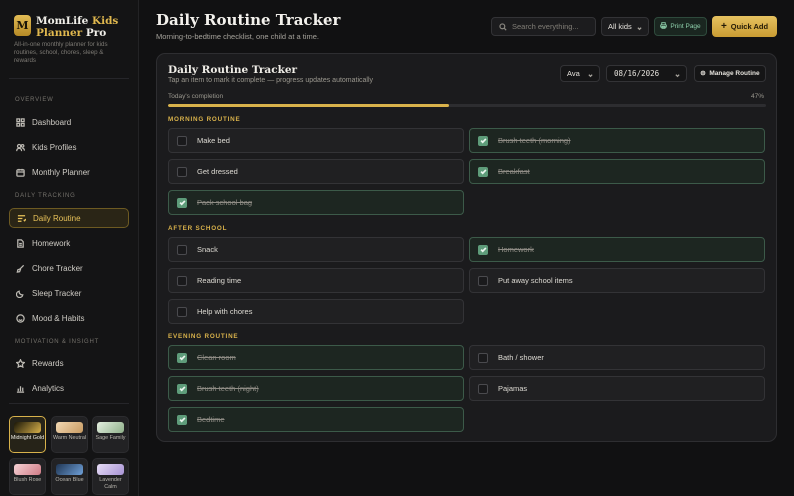 The width and height of the screenshot is (794, 496). What do you see at coordinates (467, 105) in the screenshot?
I see `progress-bar` at bounding box center [467, 105].